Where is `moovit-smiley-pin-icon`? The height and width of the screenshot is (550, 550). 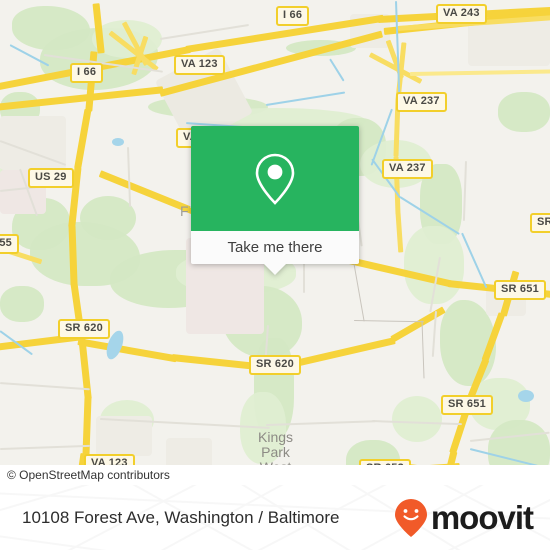 moovit-smiley-pin-icon is located at coordinates (410, 517).